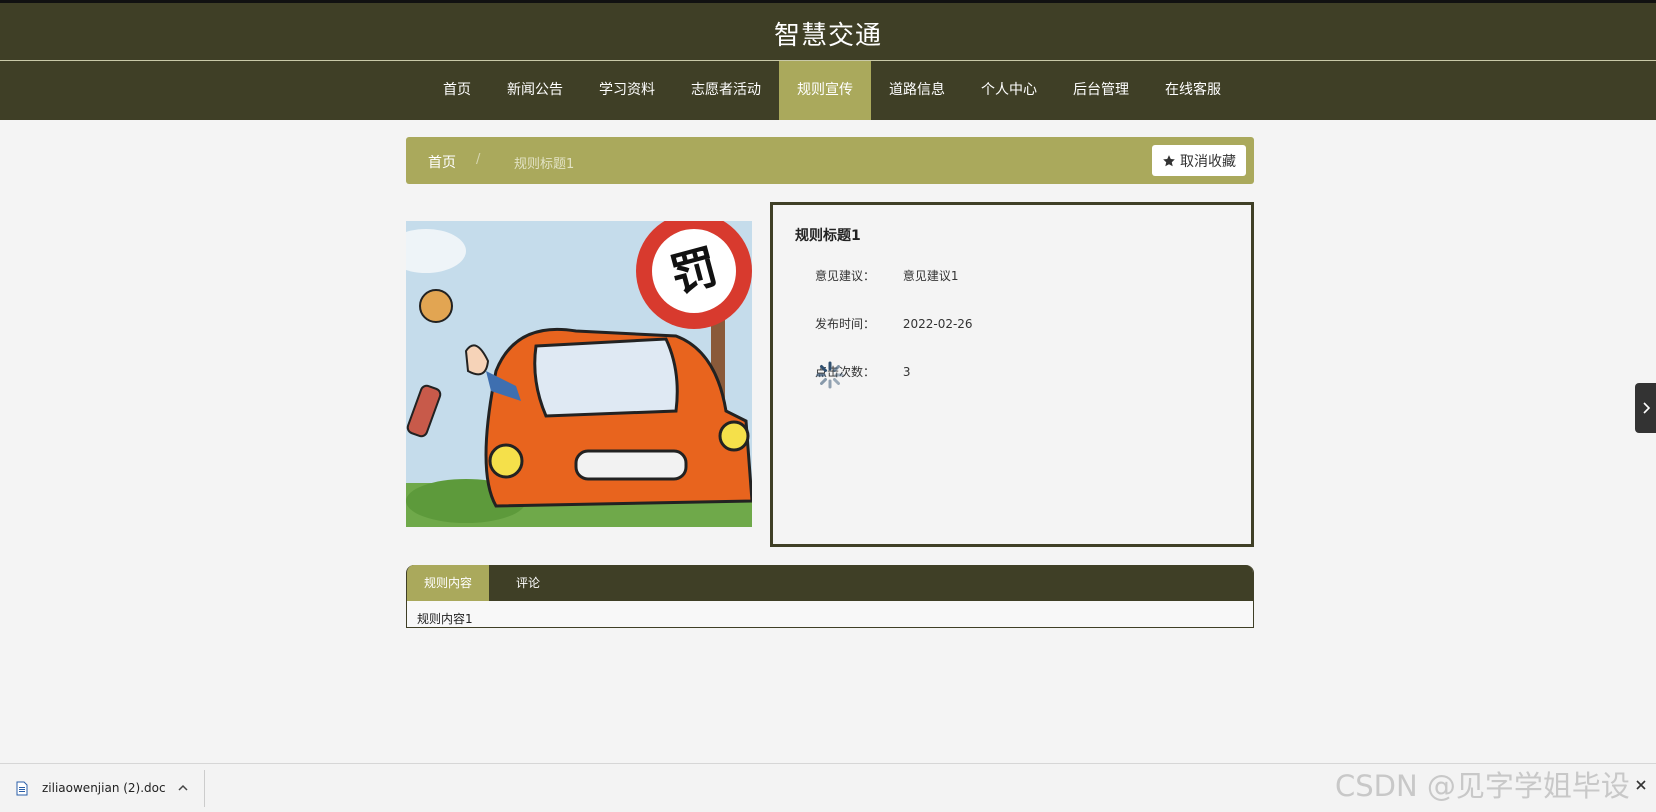 Image resolution: width=1656 pixels, height=812 pixels. I want to click on breadcrumb: 首页 / 规则标题1 取消收藏, so click(830, 160).